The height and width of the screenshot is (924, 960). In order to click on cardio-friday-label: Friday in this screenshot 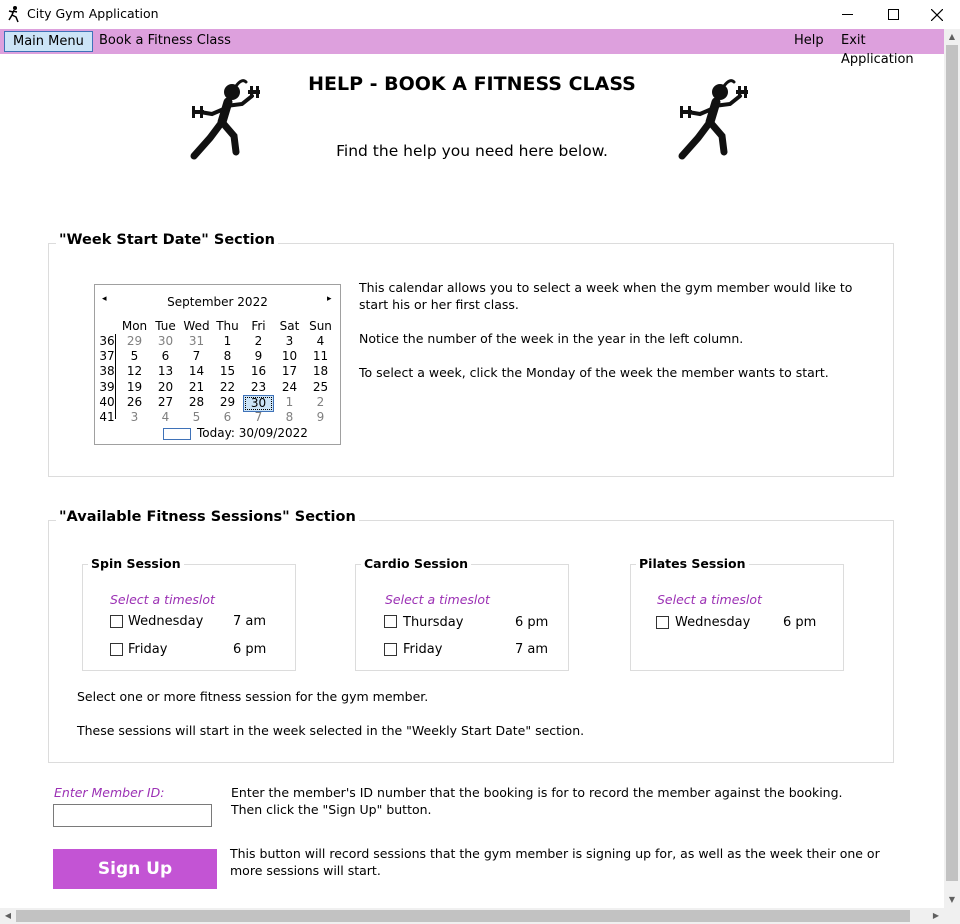, I will do `click(422, 649)`.